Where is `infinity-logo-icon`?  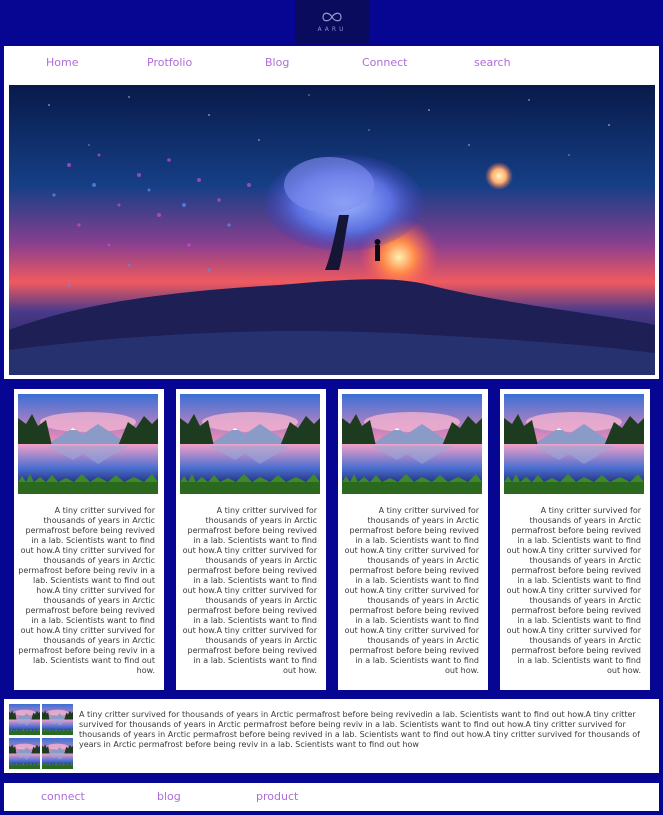 infinity-logo-icon is located at coordinates (332, 17).